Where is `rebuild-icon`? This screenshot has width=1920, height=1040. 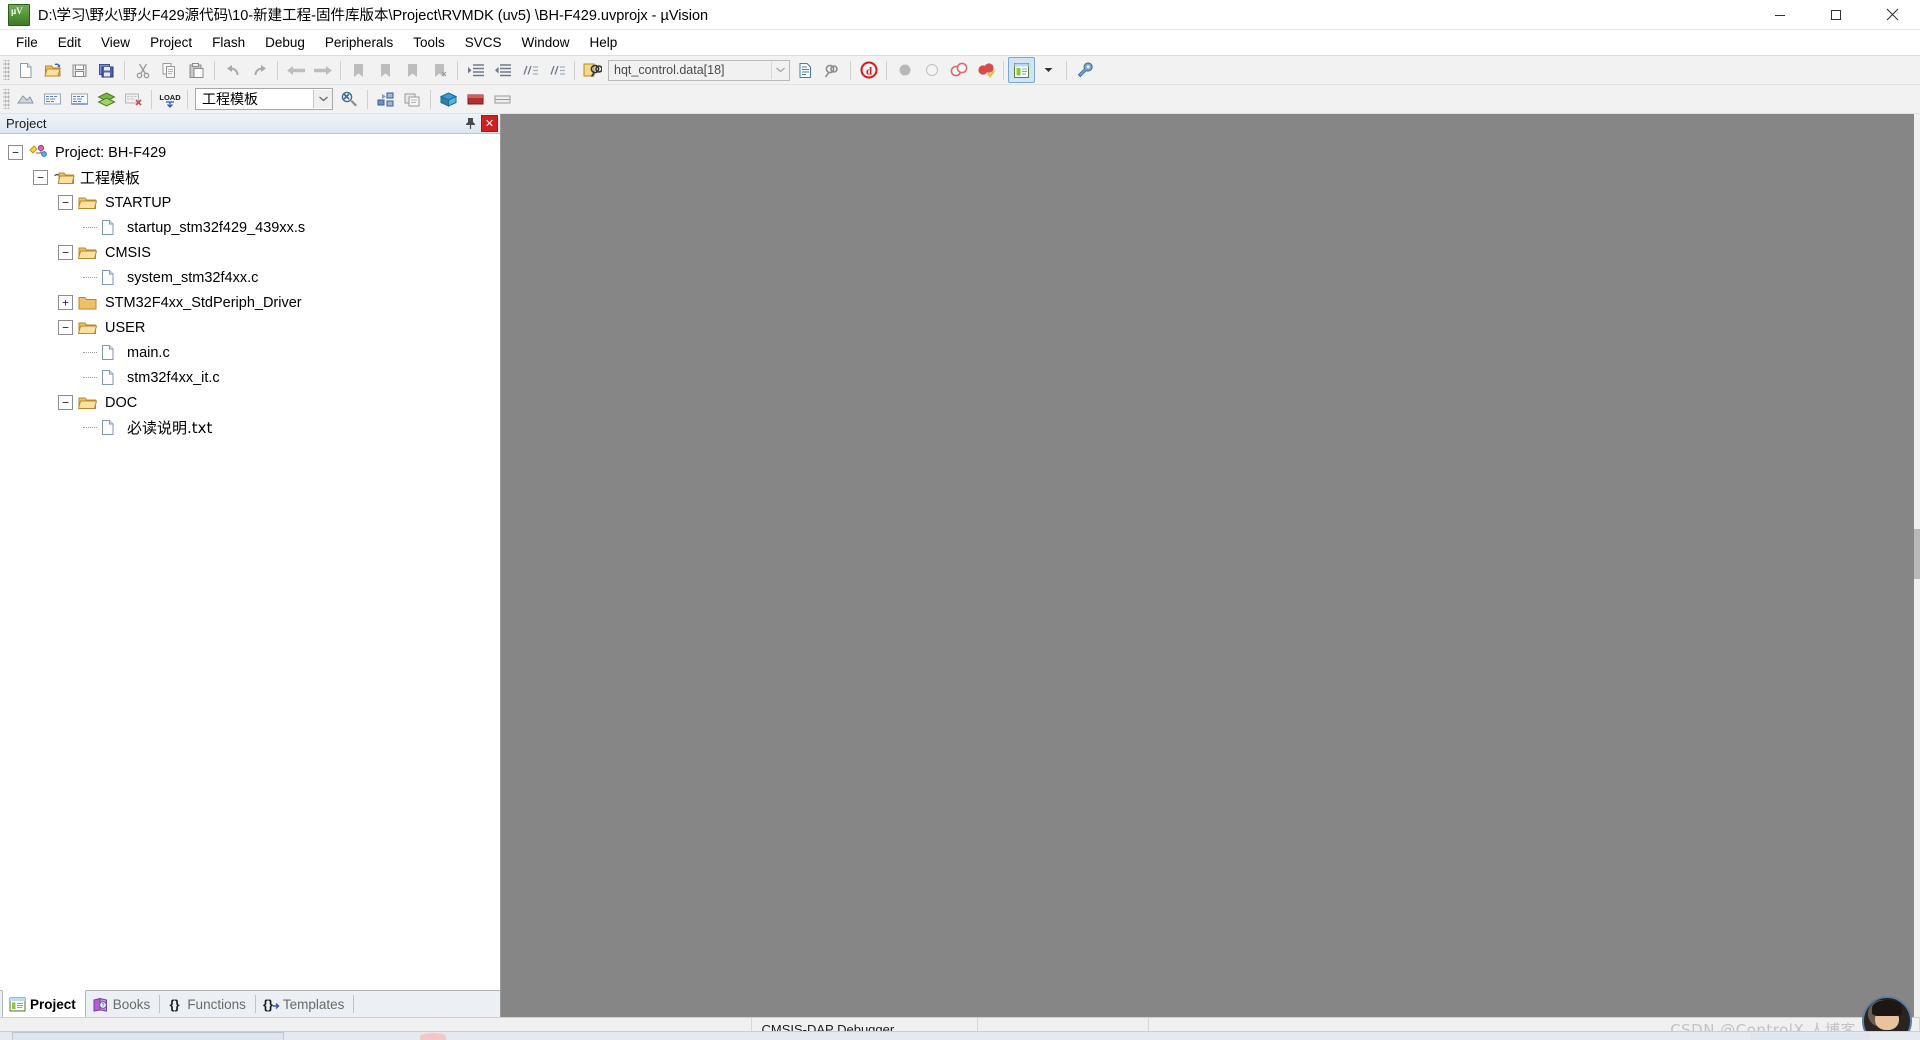 rebuild-icon is located at coordinates (79, 99).